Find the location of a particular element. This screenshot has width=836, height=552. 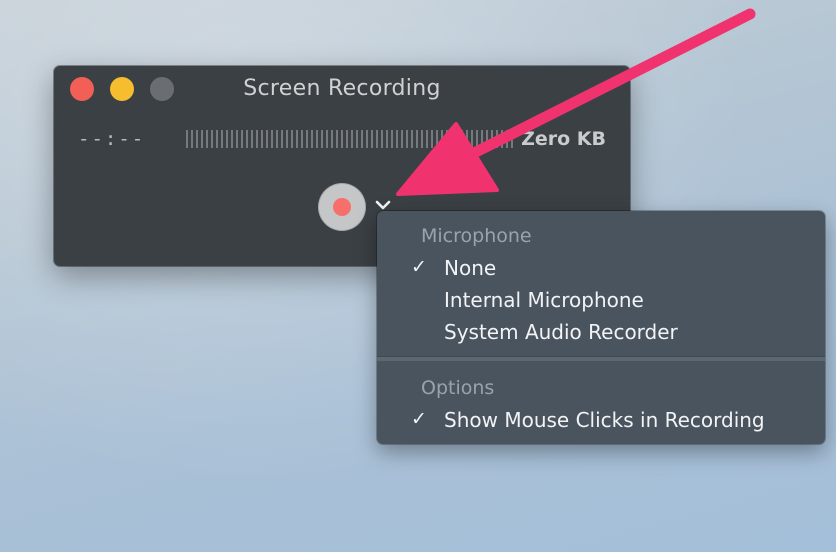

menu-item-label: None is located at coordinates (470, 268).